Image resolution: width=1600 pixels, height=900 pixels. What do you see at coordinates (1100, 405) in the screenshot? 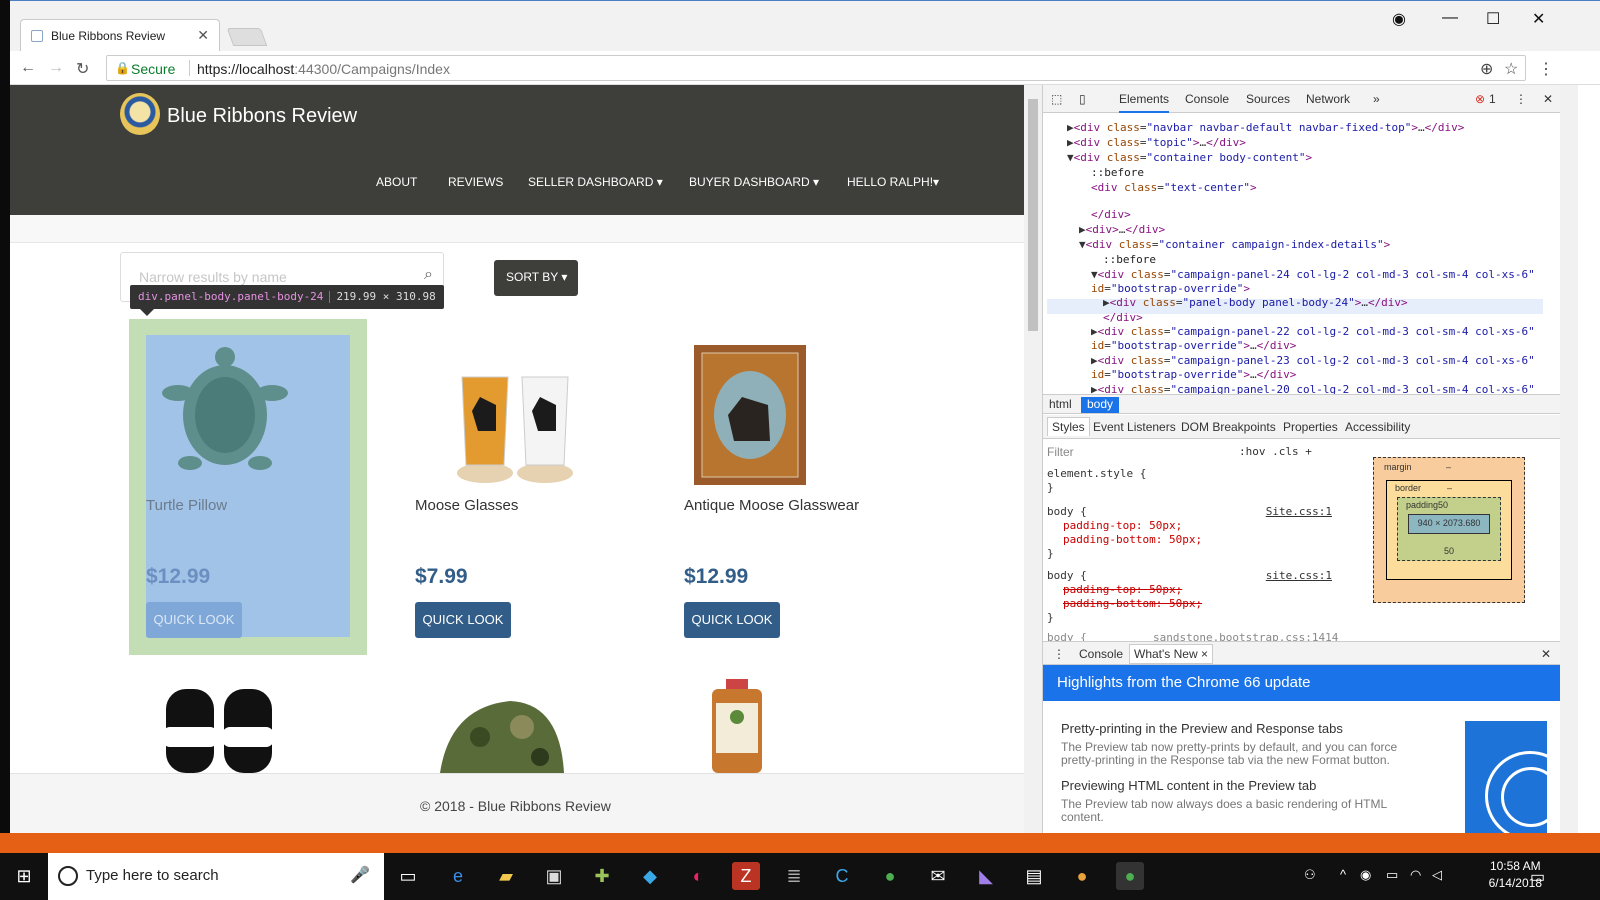
I see `breadcrumb-body: body` at bounding box center [1100, 405].